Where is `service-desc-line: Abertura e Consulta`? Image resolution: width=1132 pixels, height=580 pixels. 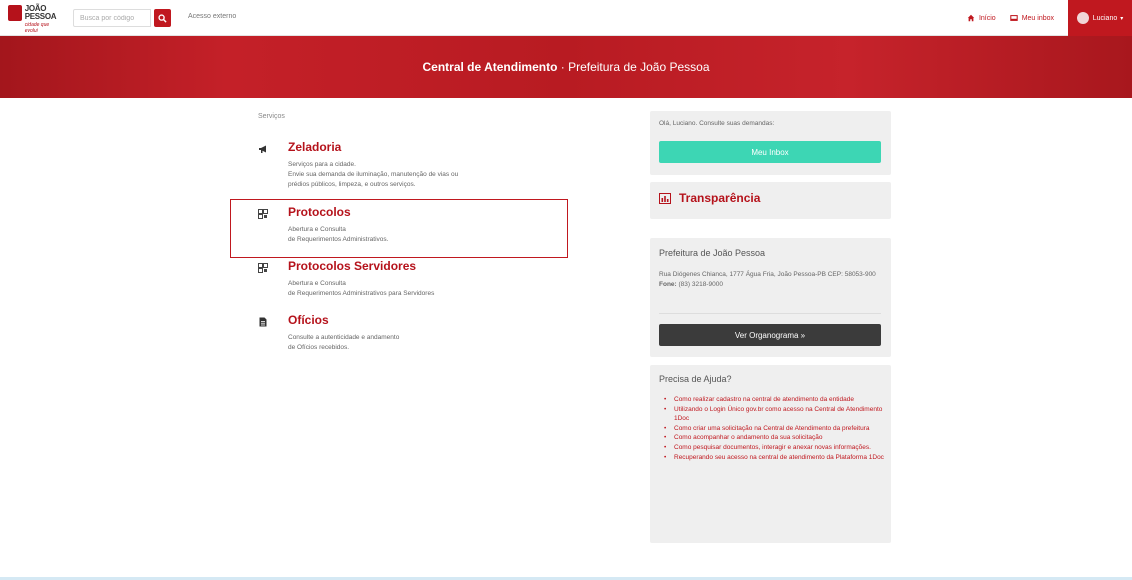 service-desc-line: Abertura e Consulta is located at coordinates (317, 283).